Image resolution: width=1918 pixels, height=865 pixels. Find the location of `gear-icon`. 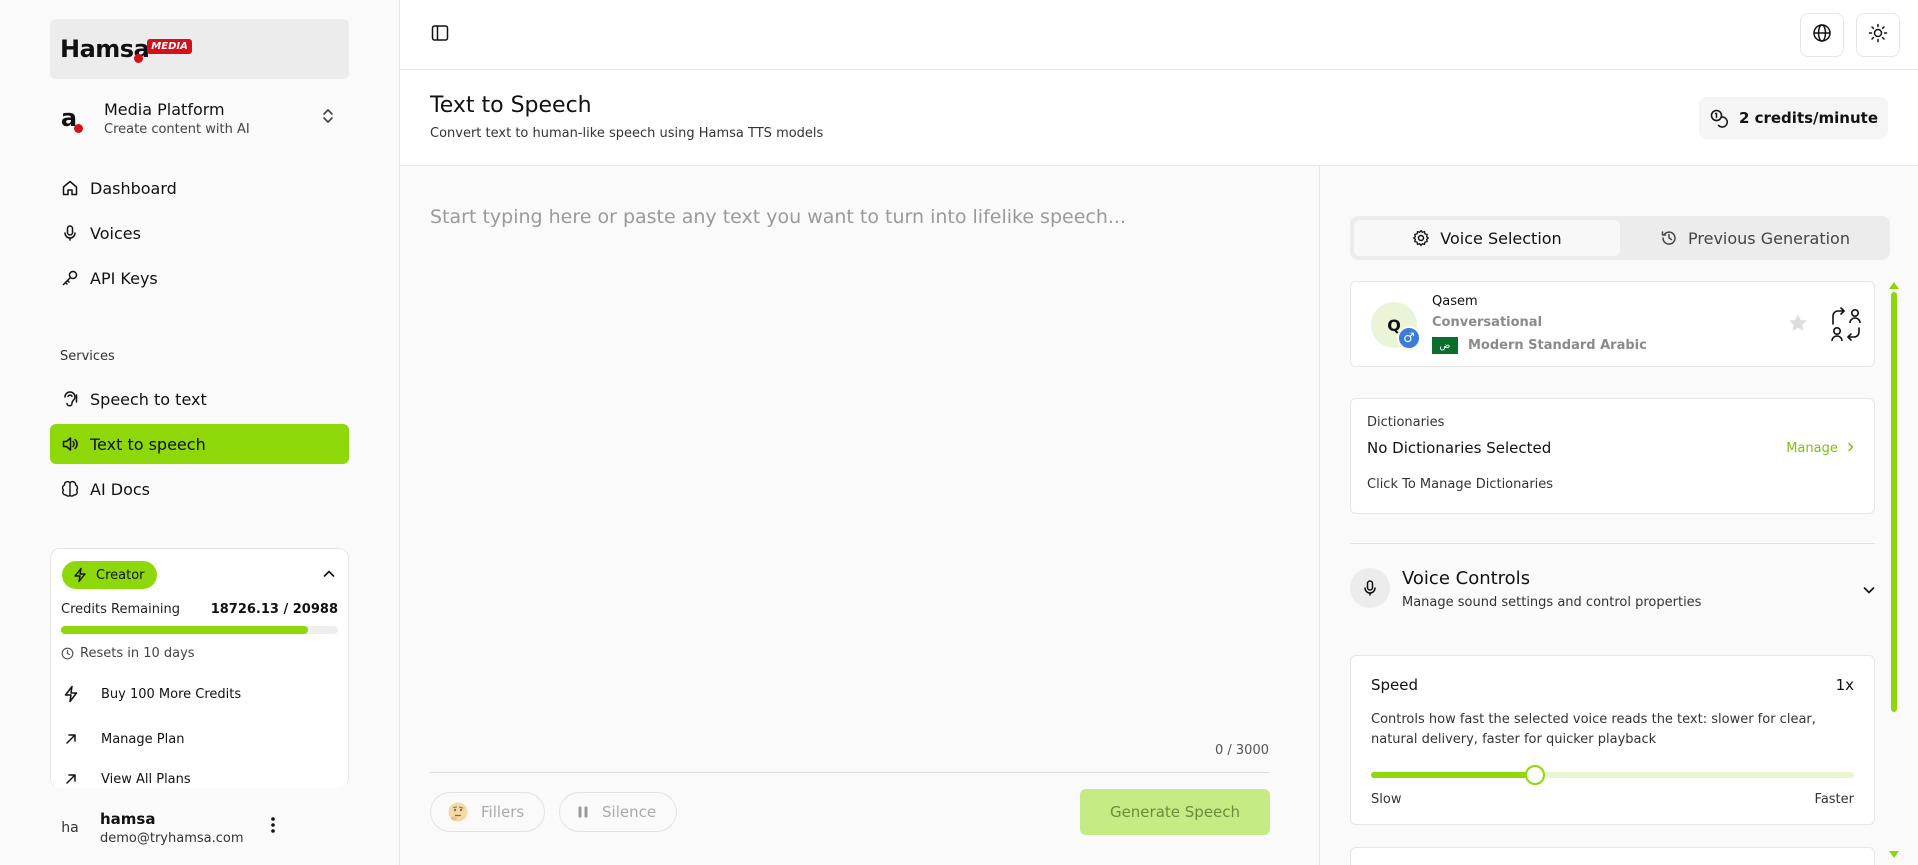

gear-icon is located at coordinates (1421, 238).